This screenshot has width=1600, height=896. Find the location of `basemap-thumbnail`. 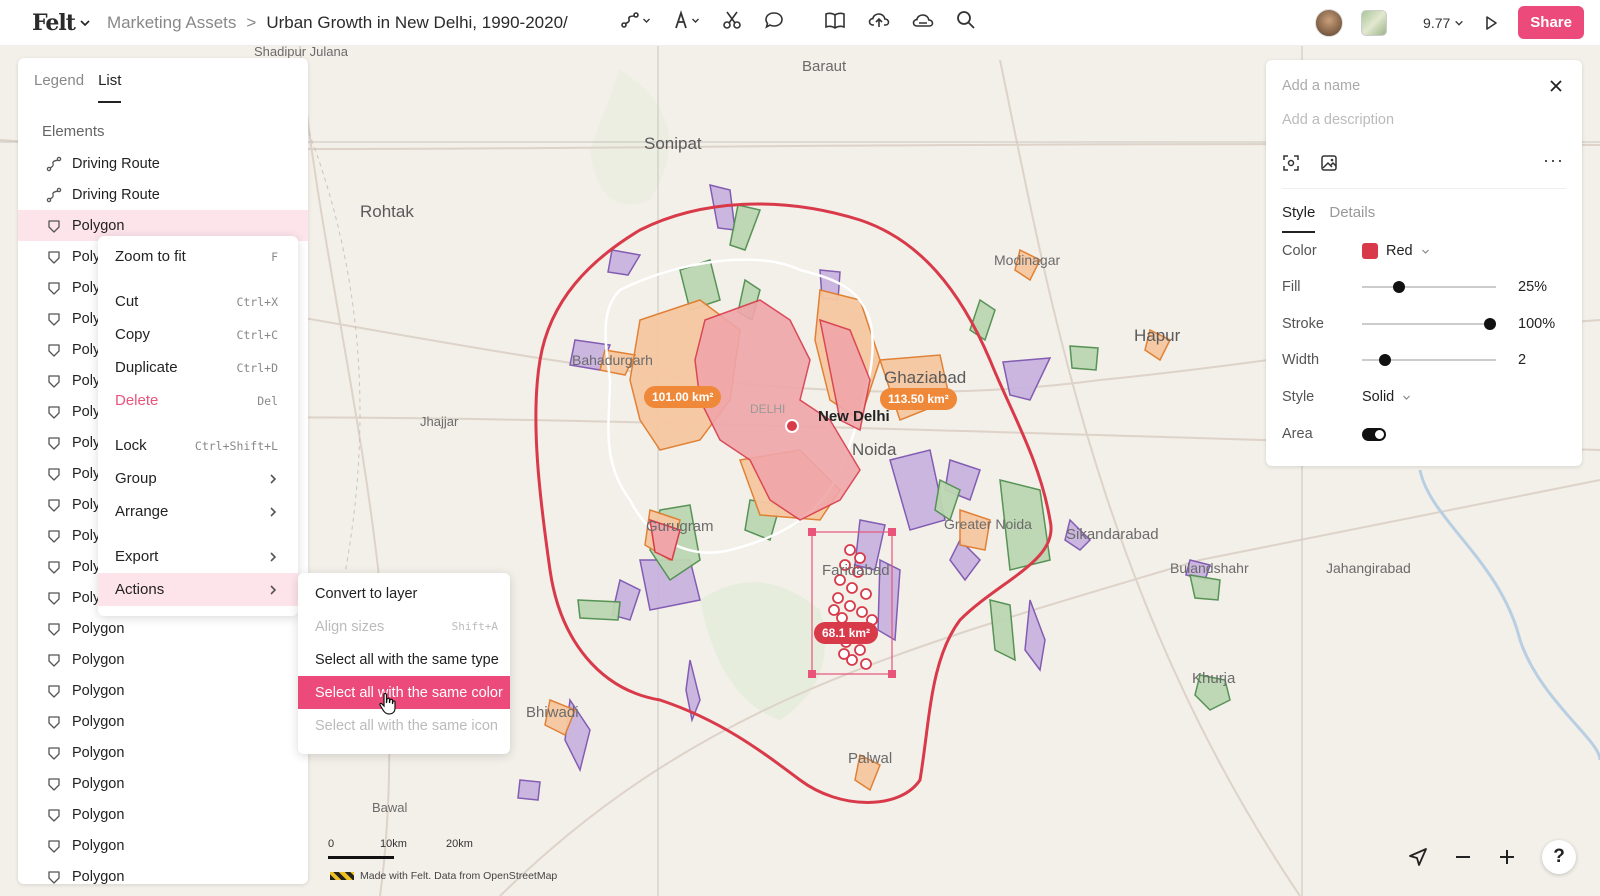

basemap-thumbnail is located at coordinates (1374, 22).